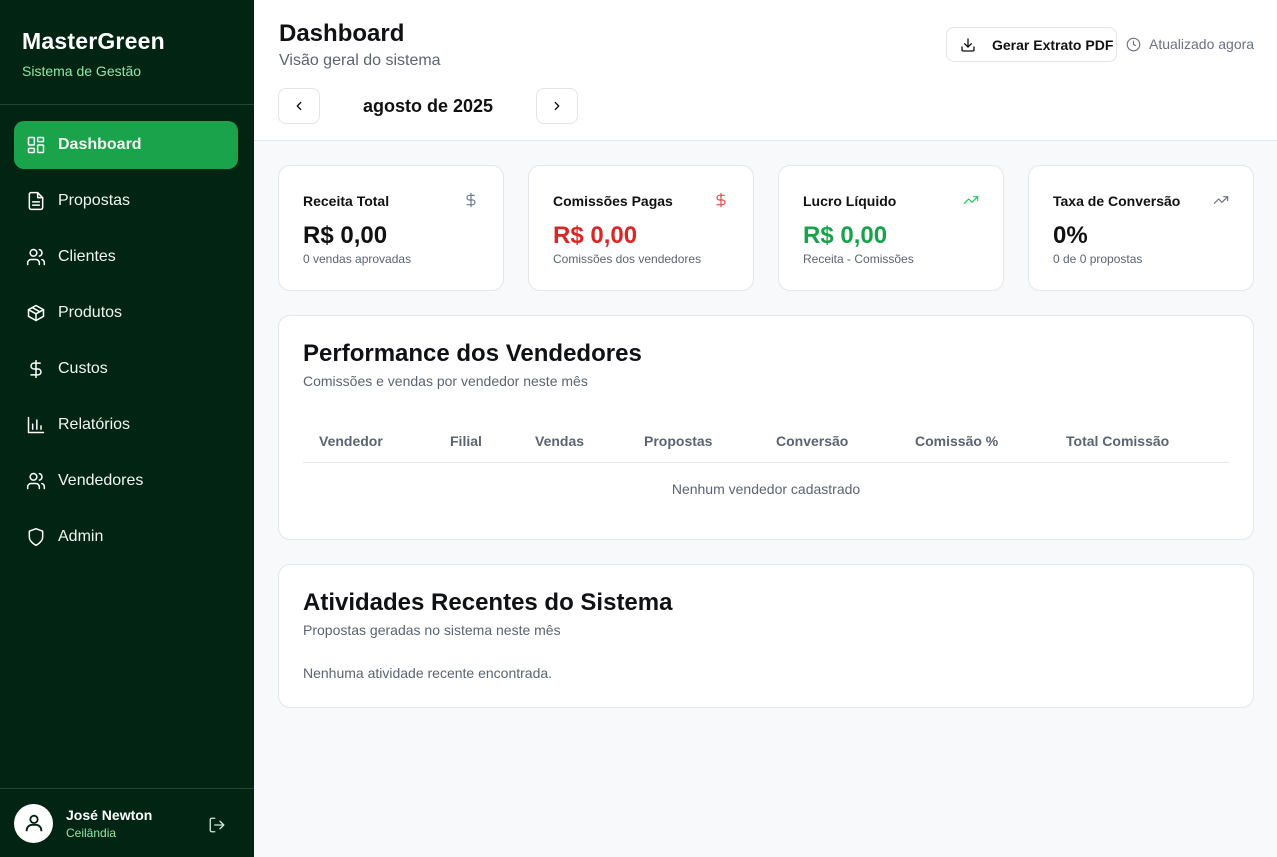 The height and width of the screenshot is (857, 1277). I want to click on column-header: Filial, so click(466, 441).